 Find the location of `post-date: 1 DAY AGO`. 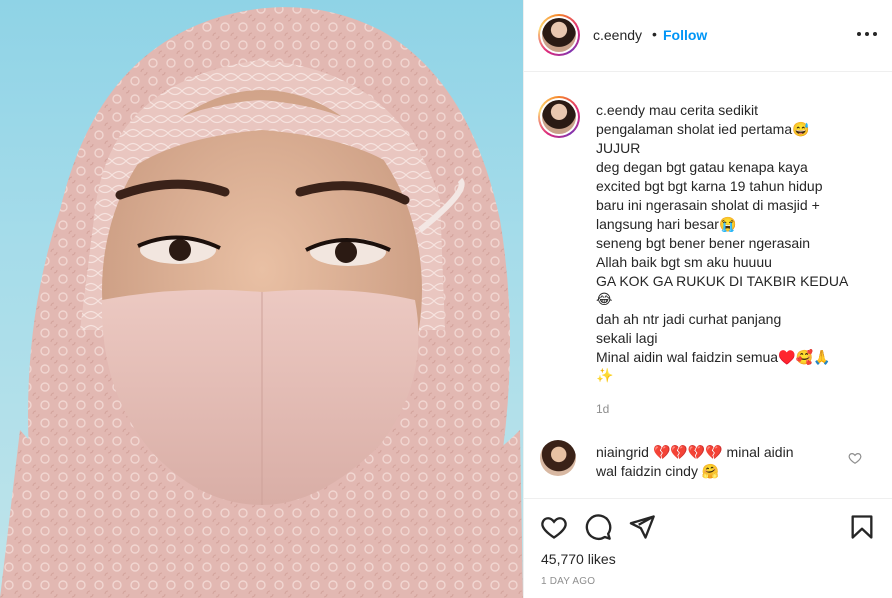

post-date: 1 DAY AGO is located at coordinates (568, 581).